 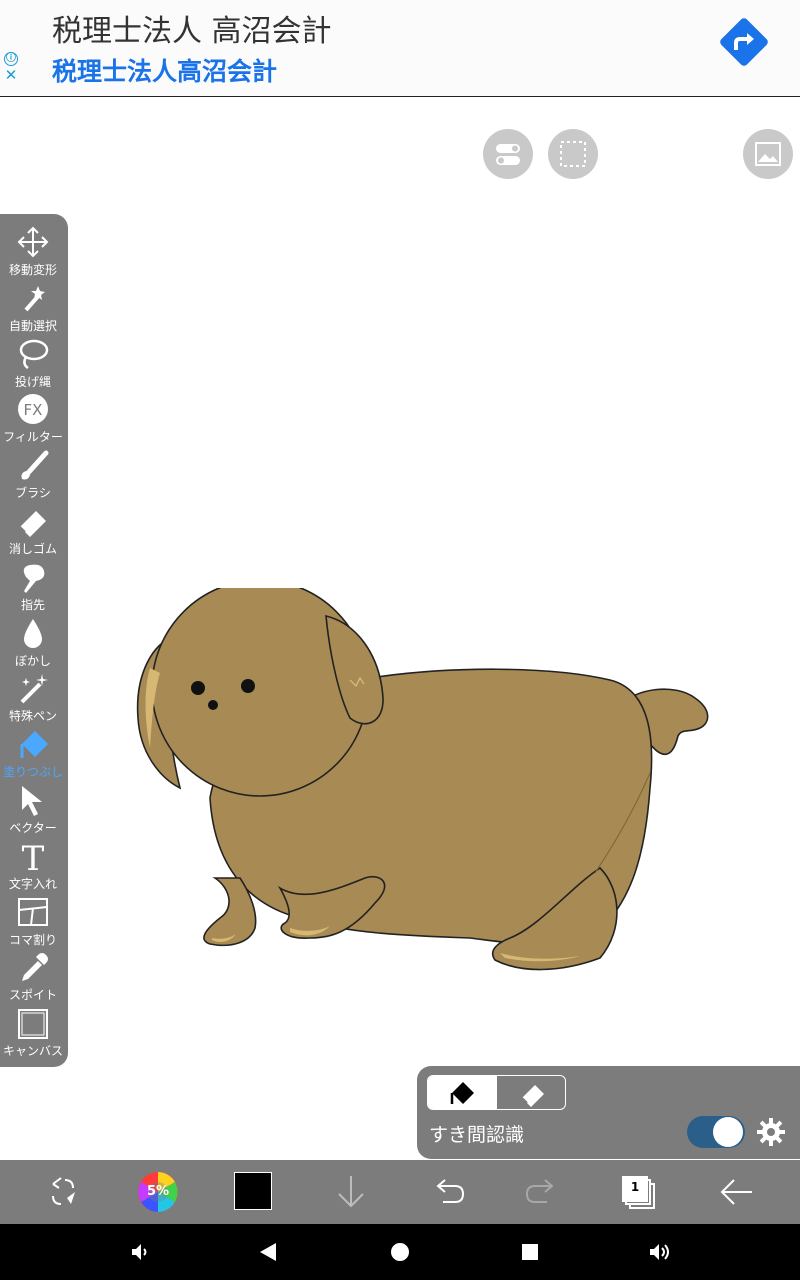 I want to click on sparkle-pen-icon, so click(x=34, y=689).